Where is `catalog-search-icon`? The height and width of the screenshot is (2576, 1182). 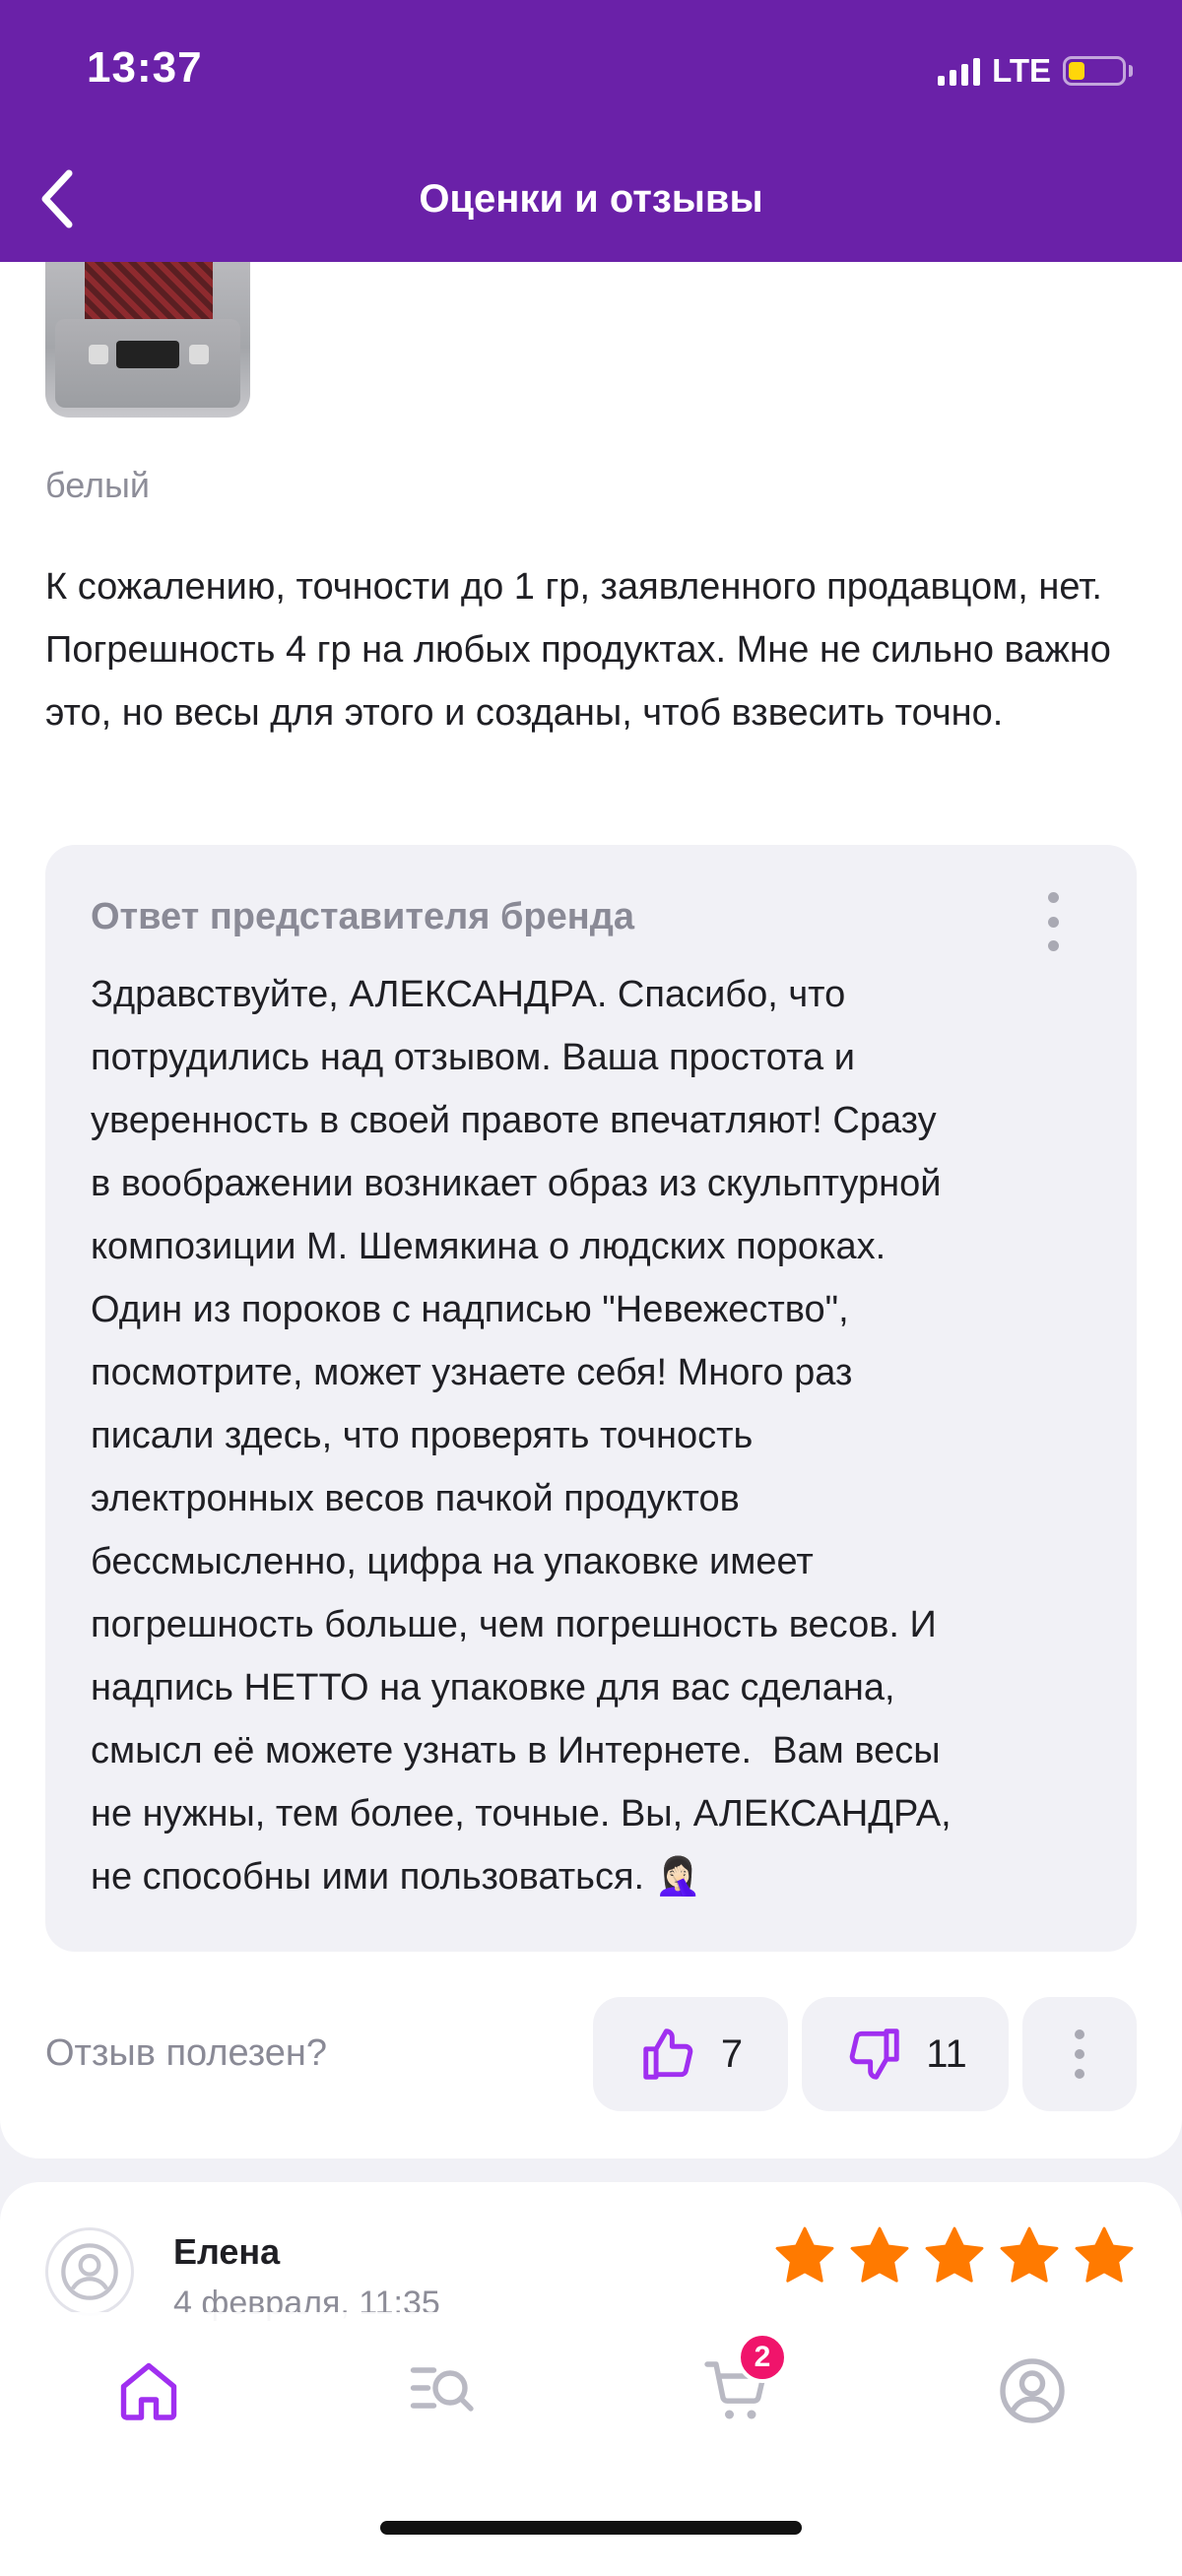 catalog-search-icon is located at coordinates (442, 2389).